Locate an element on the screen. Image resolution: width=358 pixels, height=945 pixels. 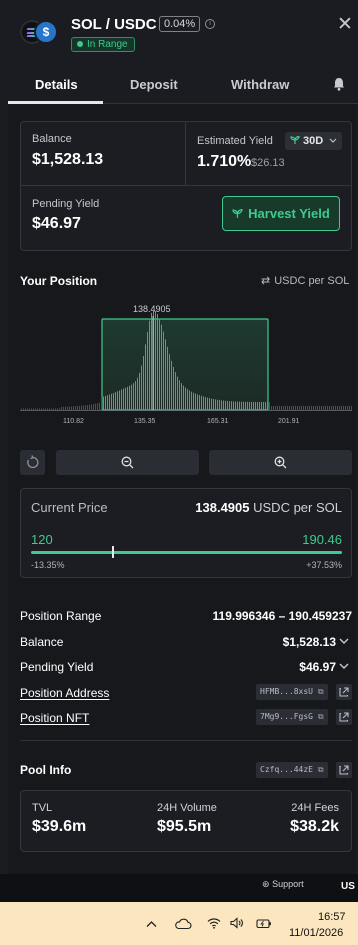
language-selector: US is located at coordinates (348, 886).